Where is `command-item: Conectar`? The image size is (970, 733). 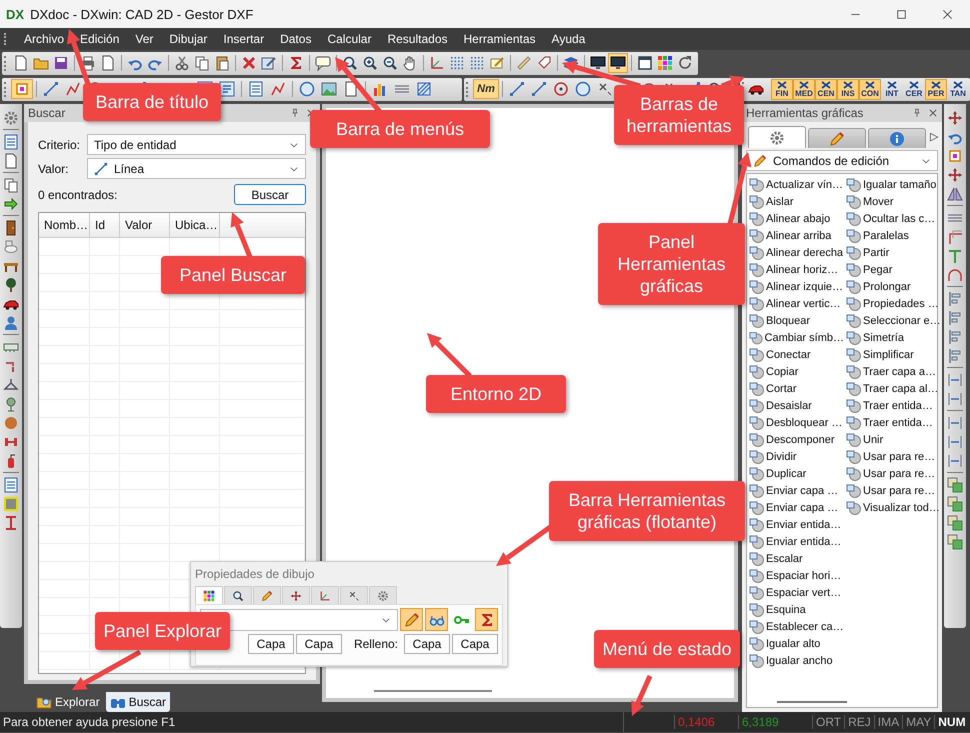
command-item: Conectar is located at coordinates (788, 354).